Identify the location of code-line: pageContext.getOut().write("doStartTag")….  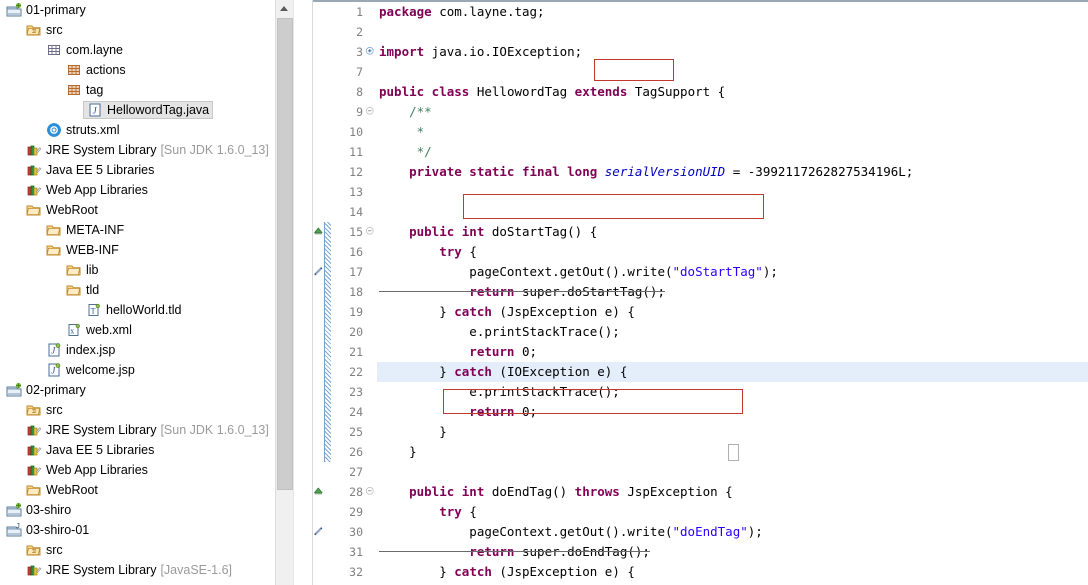
(733, 272).